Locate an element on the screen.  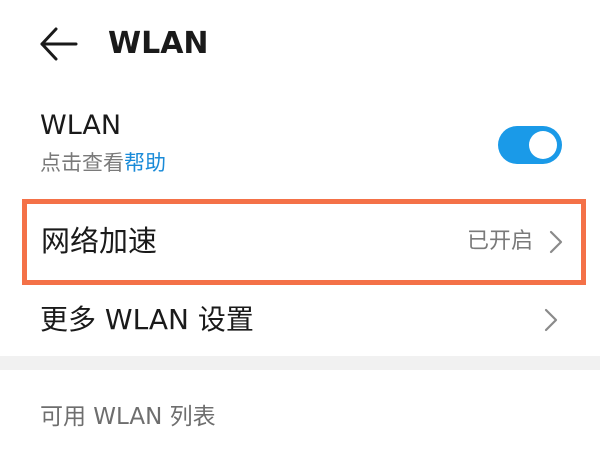
wlan-toggle-switch is located at coordinates (530, 145).